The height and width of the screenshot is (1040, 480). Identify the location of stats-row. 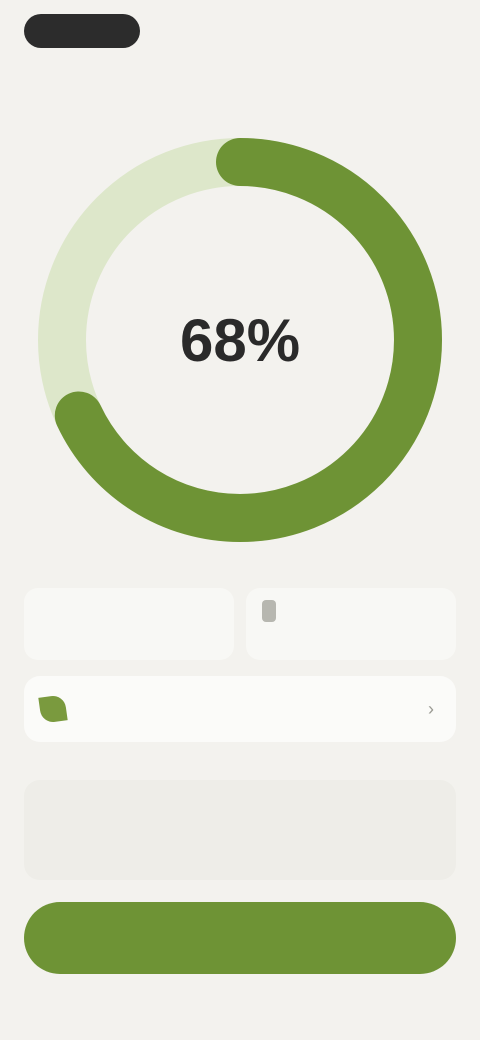
(240, 624).